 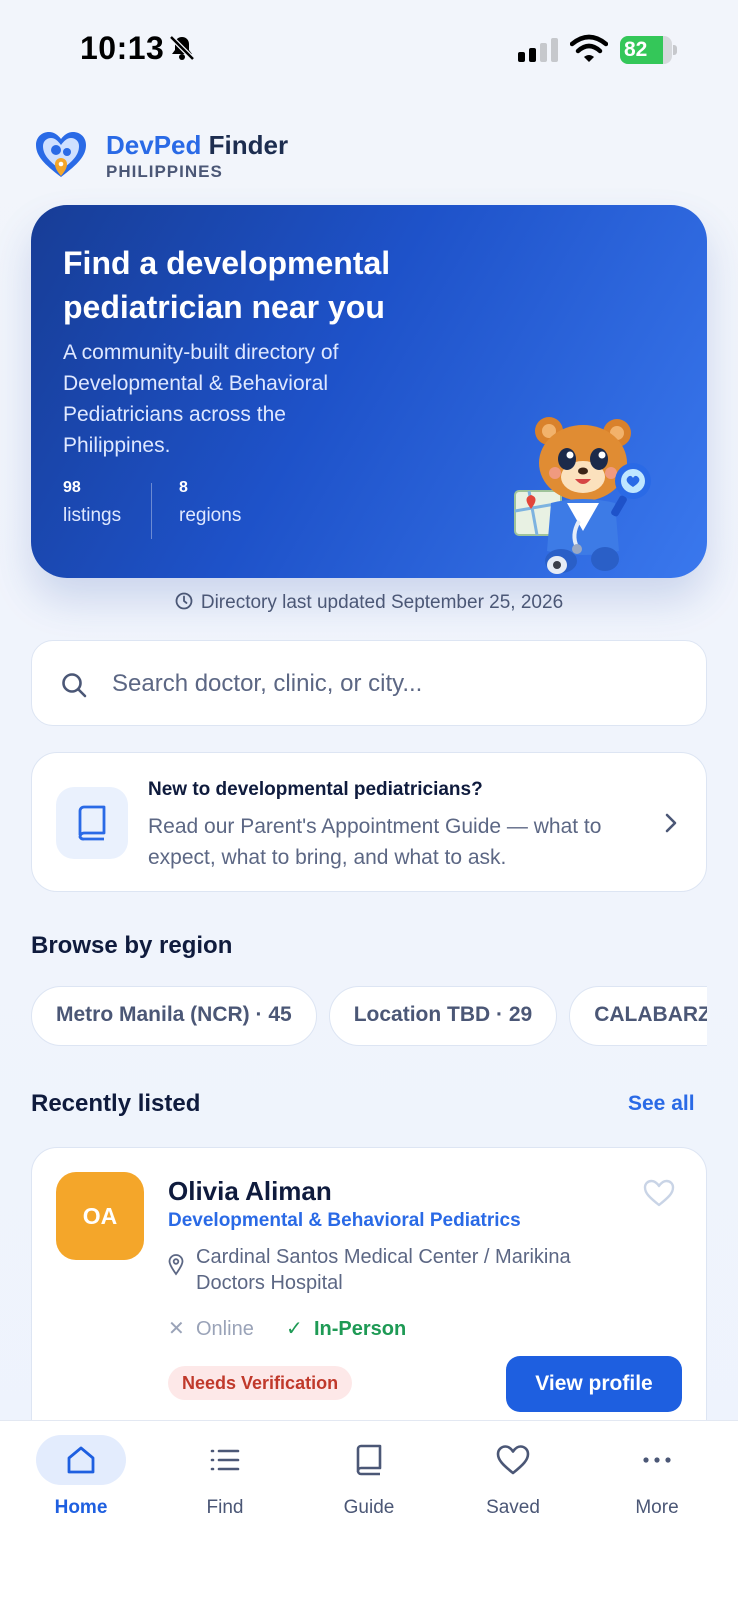 What do you see at coordinates (197, 145) in the screenshot?
I see `app-name: DevPed Finder` at bounding box center [197, 145].